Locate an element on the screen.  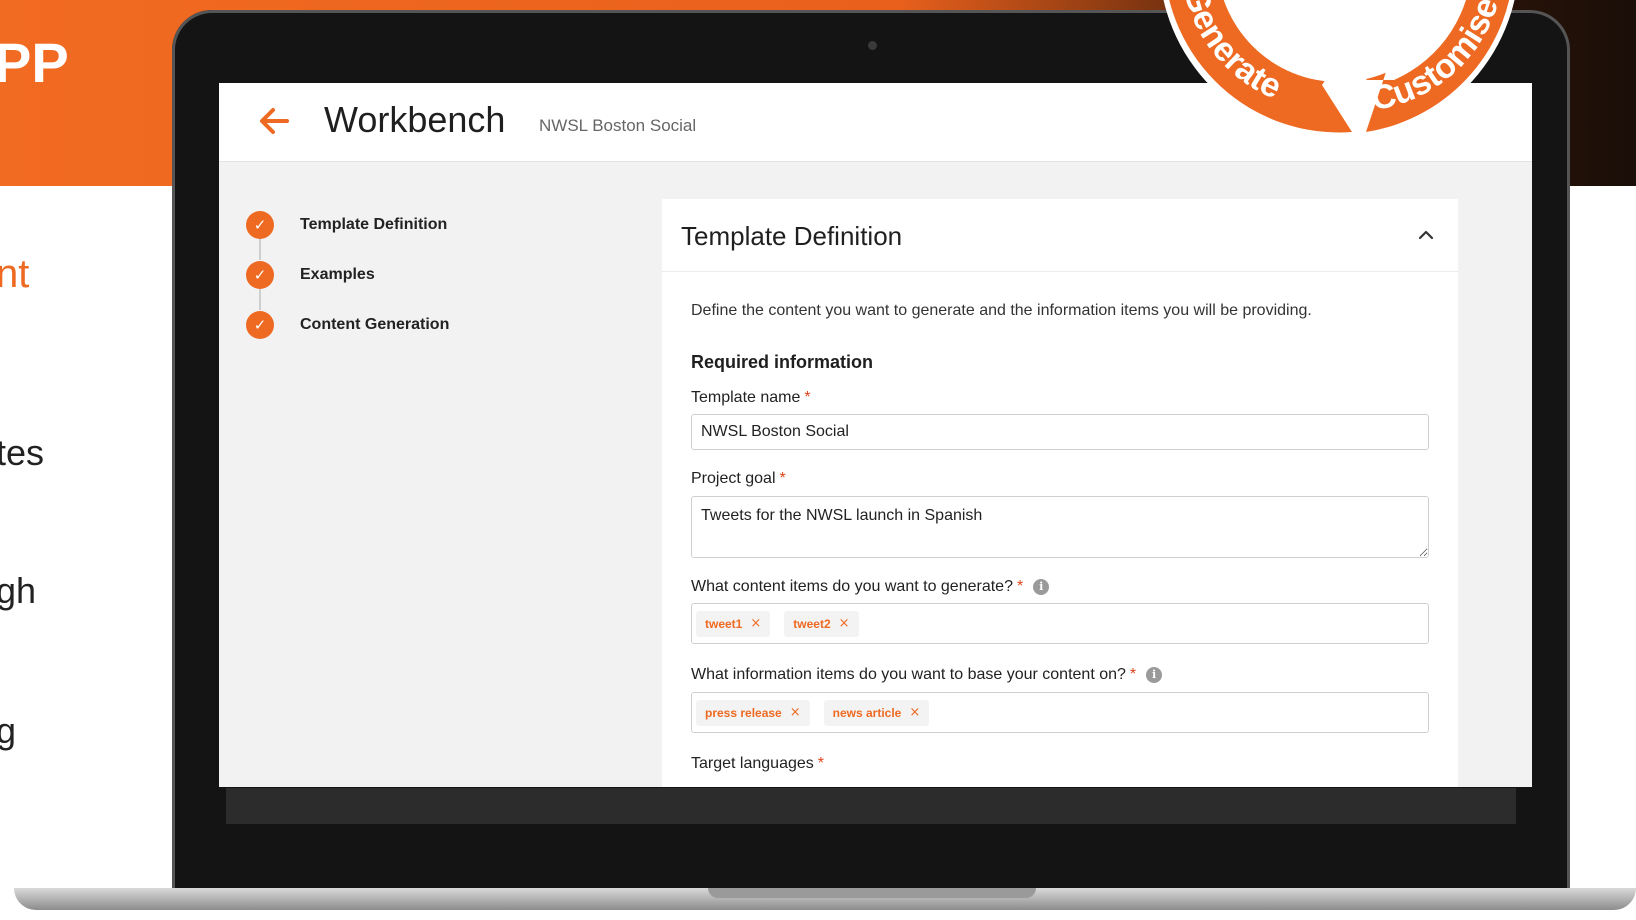
camera-icon is located at coordinates (872, 45).